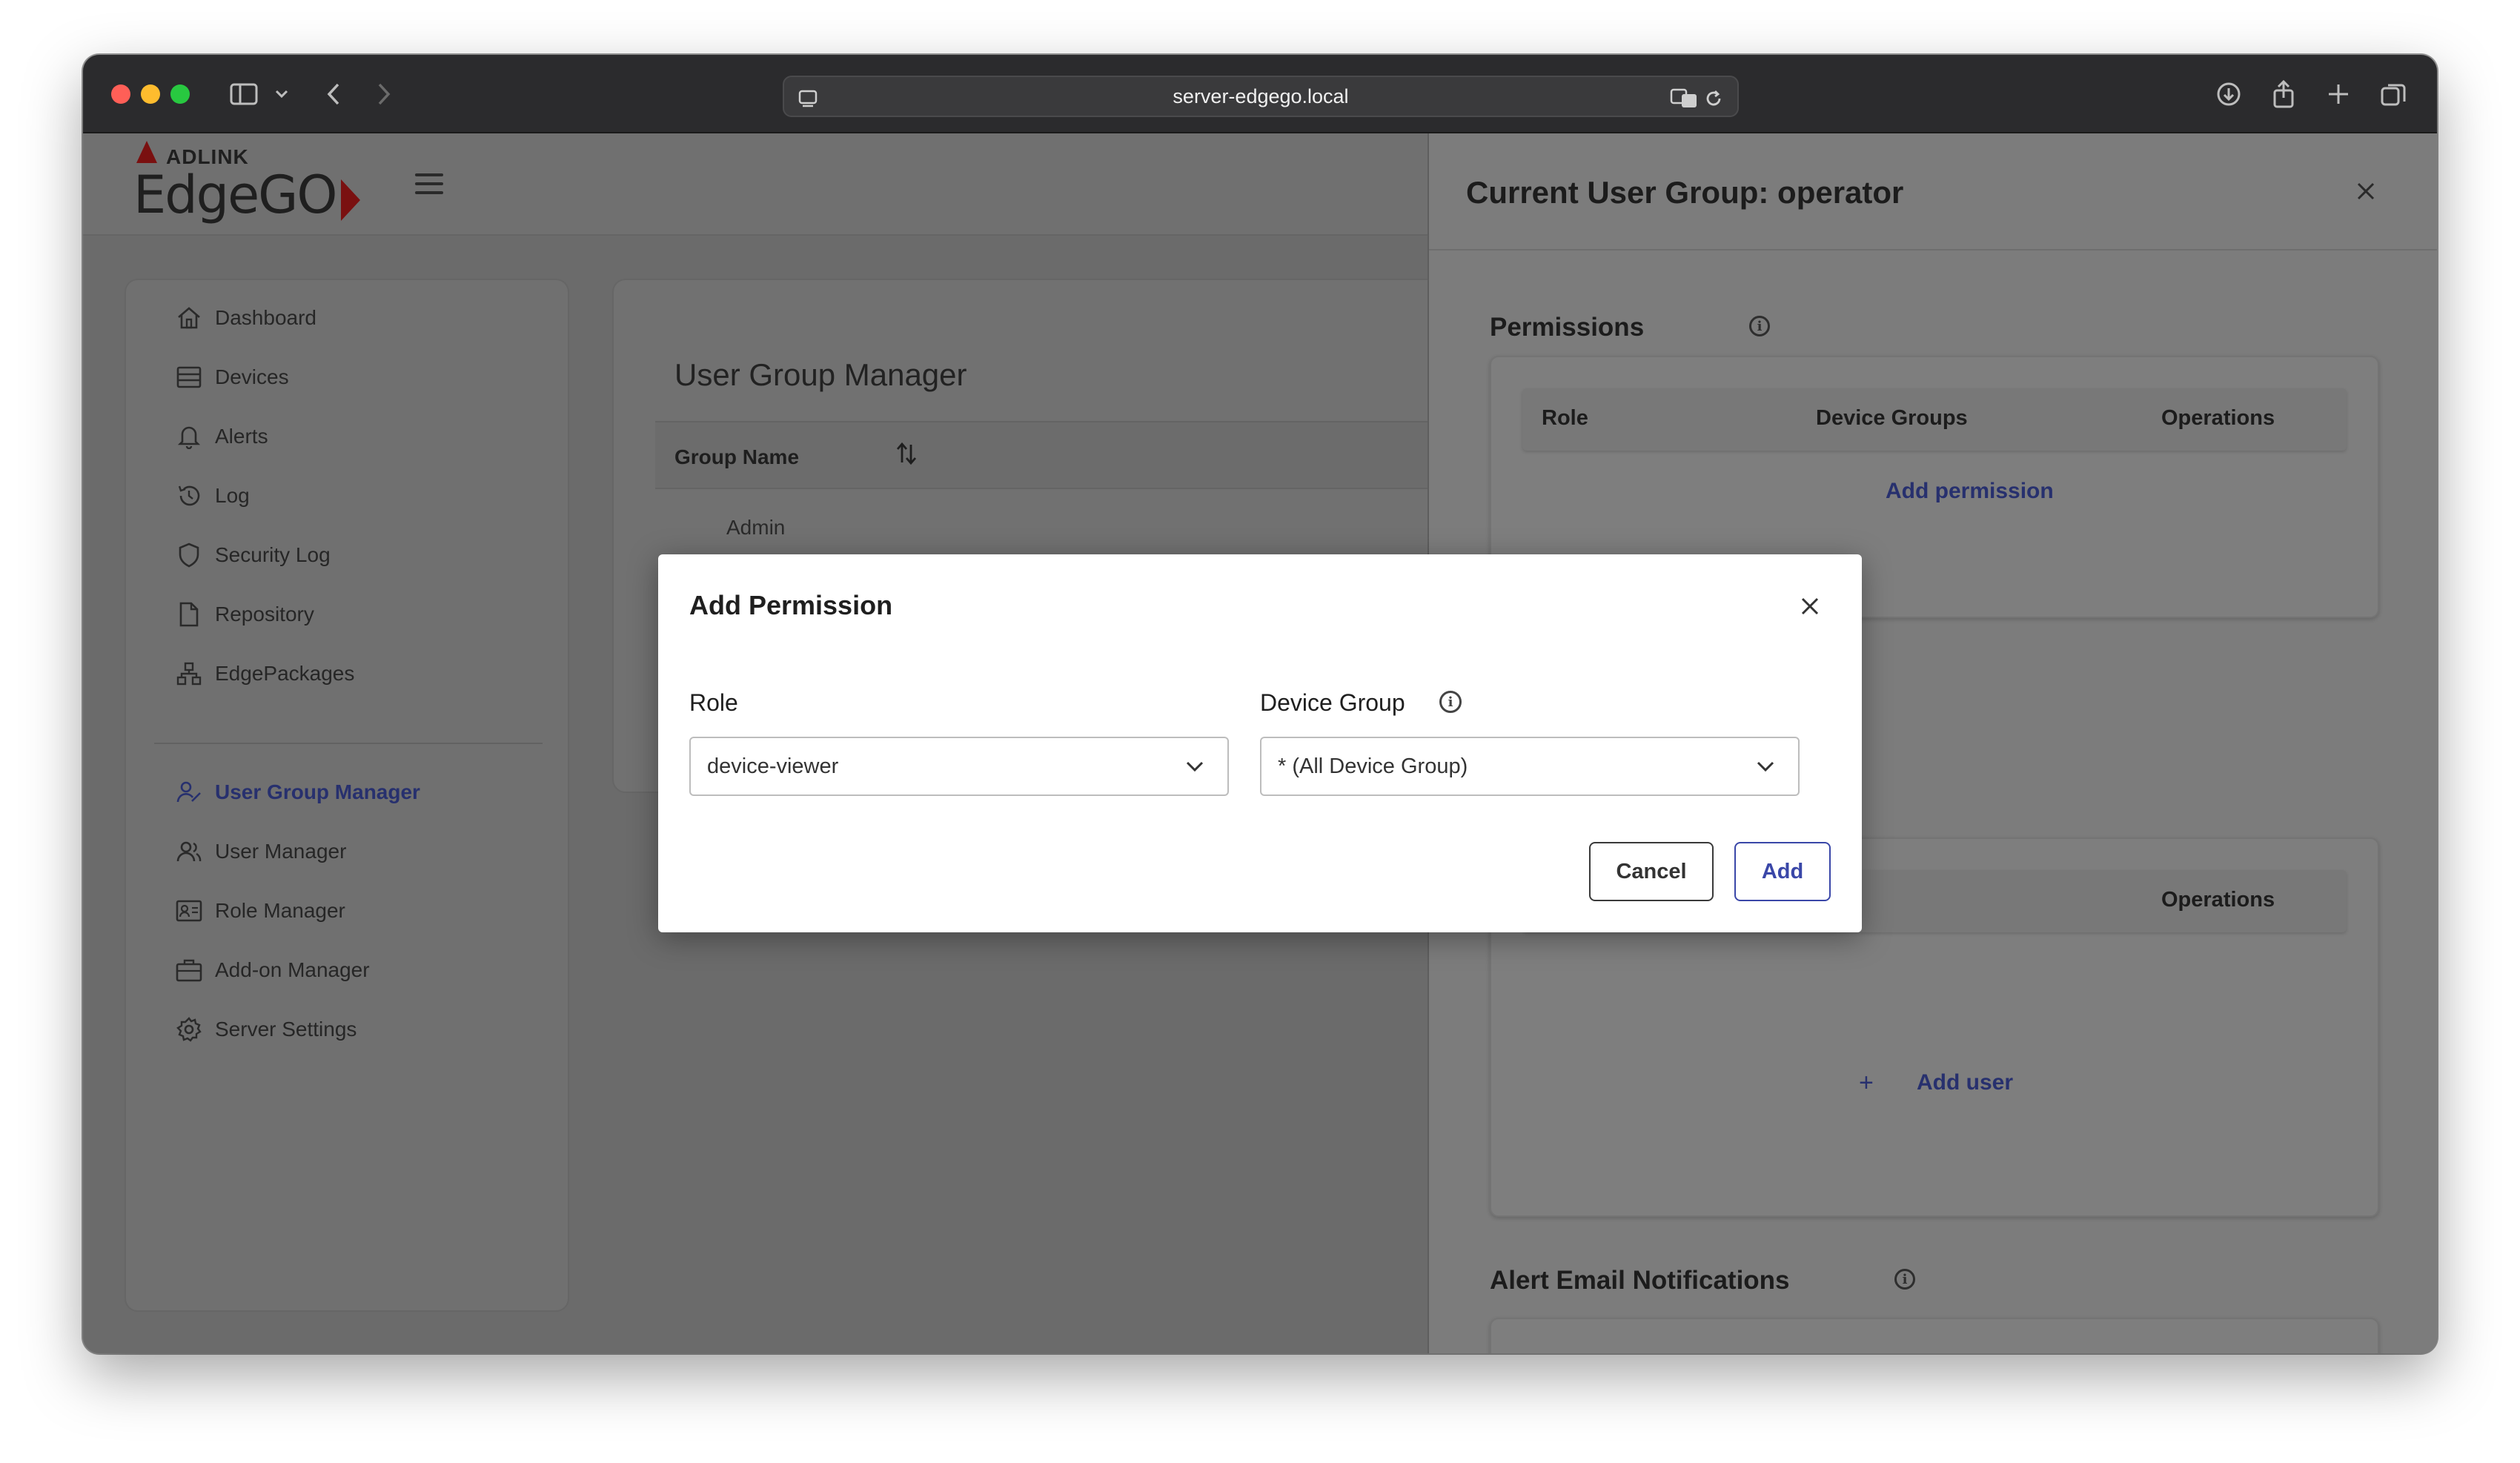 The height and width of the screenshot is (1463, 2520). What do you see at coordinates (213, 495) in the screenshot?
I see `sidebar-item-log: Log` at bounding box center [213, 495].